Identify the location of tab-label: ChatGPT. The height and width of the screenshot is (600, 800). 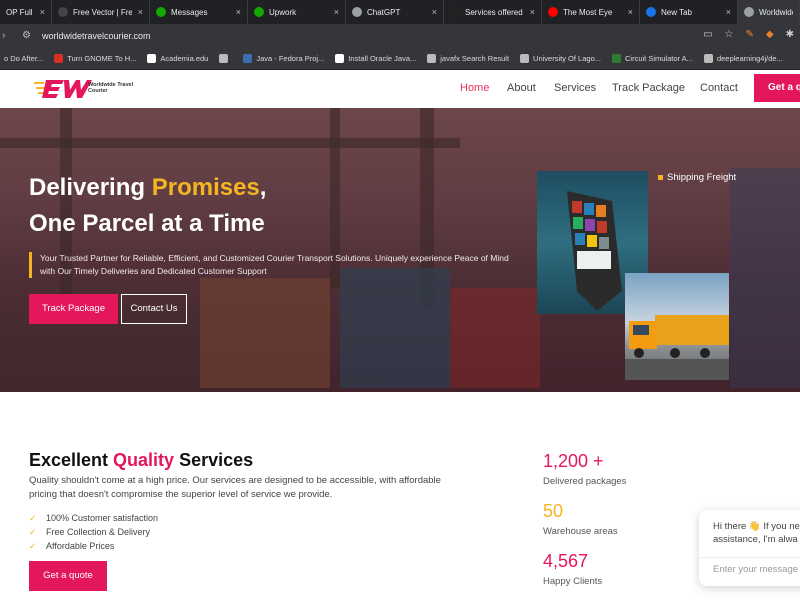
(396, 12).